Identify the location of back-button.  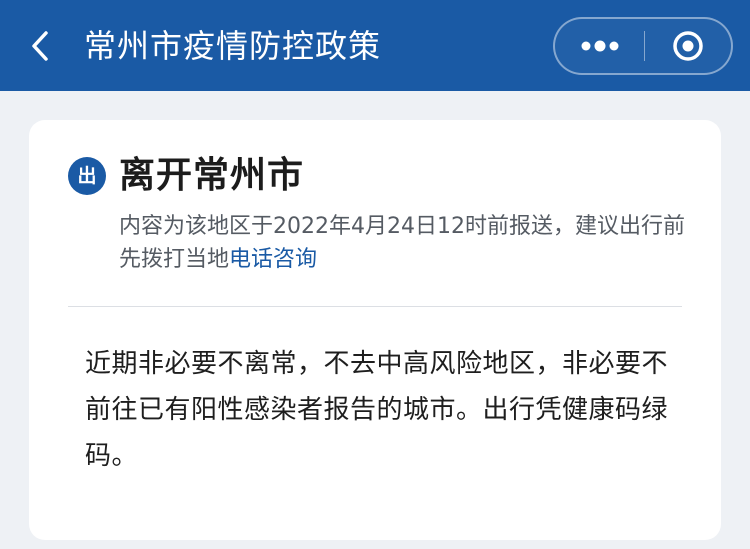
(40, 46).